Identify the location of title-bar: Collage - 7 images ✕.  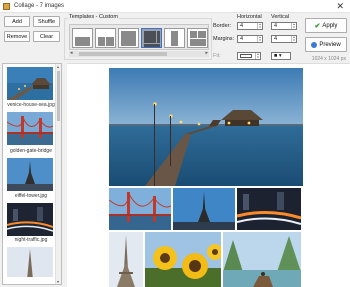
(175, 6).